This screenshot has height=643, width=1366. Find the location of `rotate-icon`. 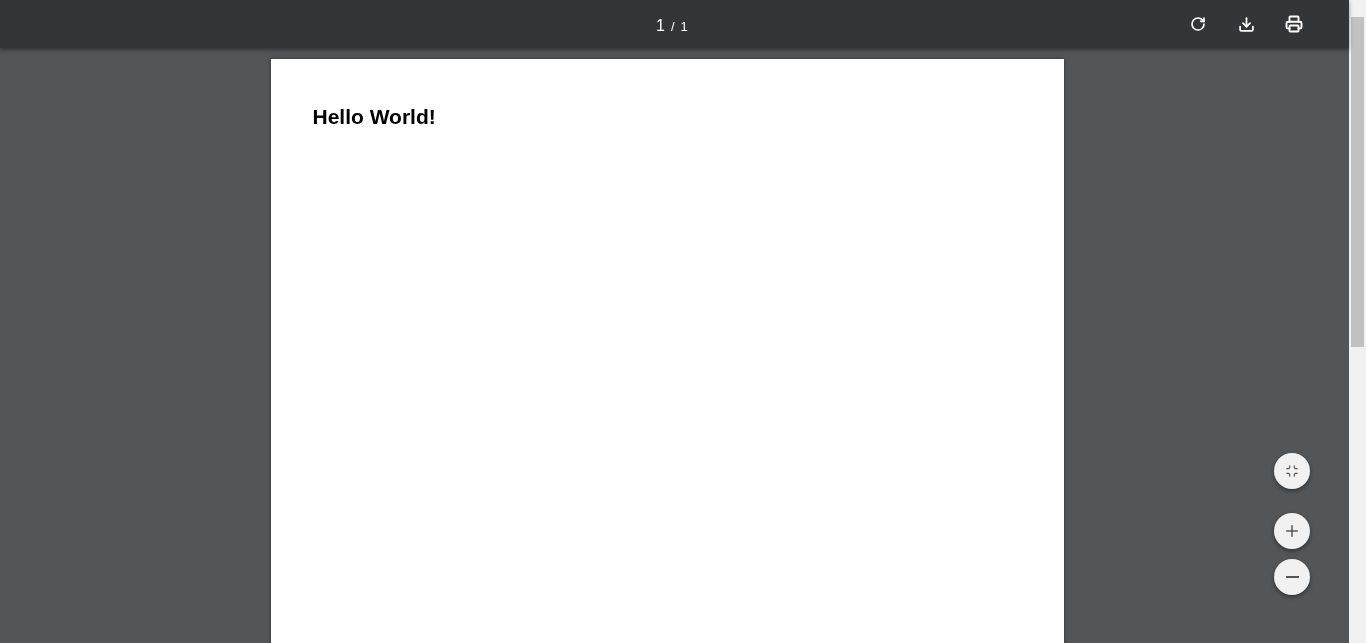

rotate-icon is located at coordinates (1198, 24).